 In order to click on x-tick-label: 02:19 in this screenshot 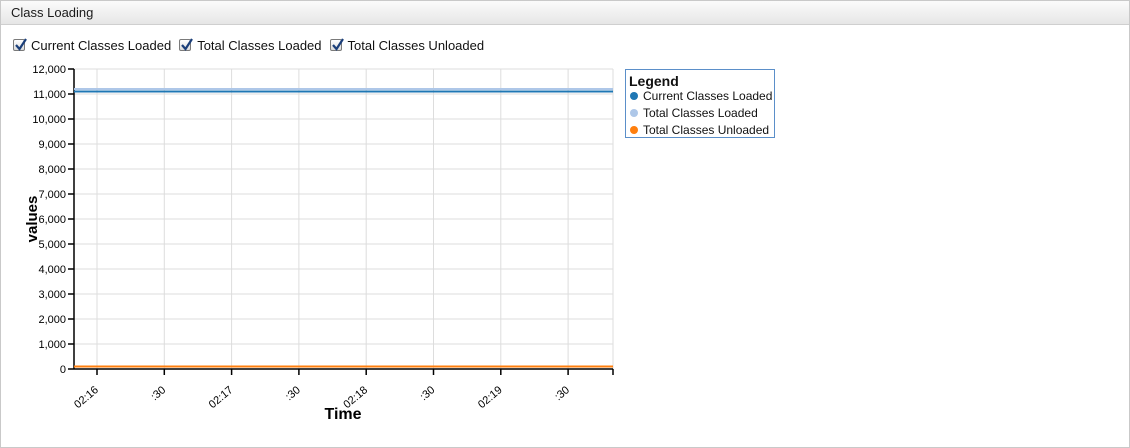, I will do `click(490, 397)`.